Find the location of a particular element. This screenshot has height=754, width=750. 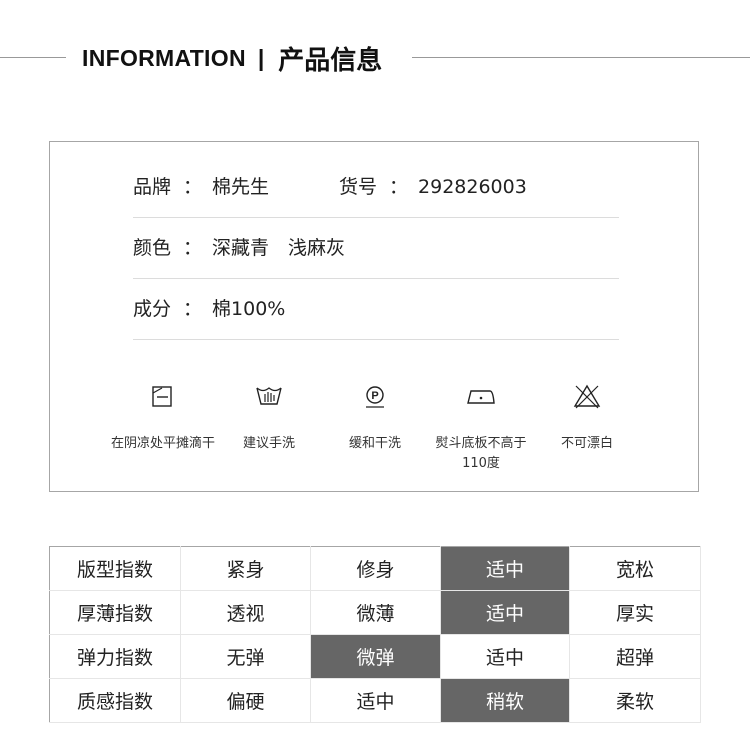

table-row: 厚薄指数 透视 微薄 适中 厚实 is located at coordinates (375, 612).